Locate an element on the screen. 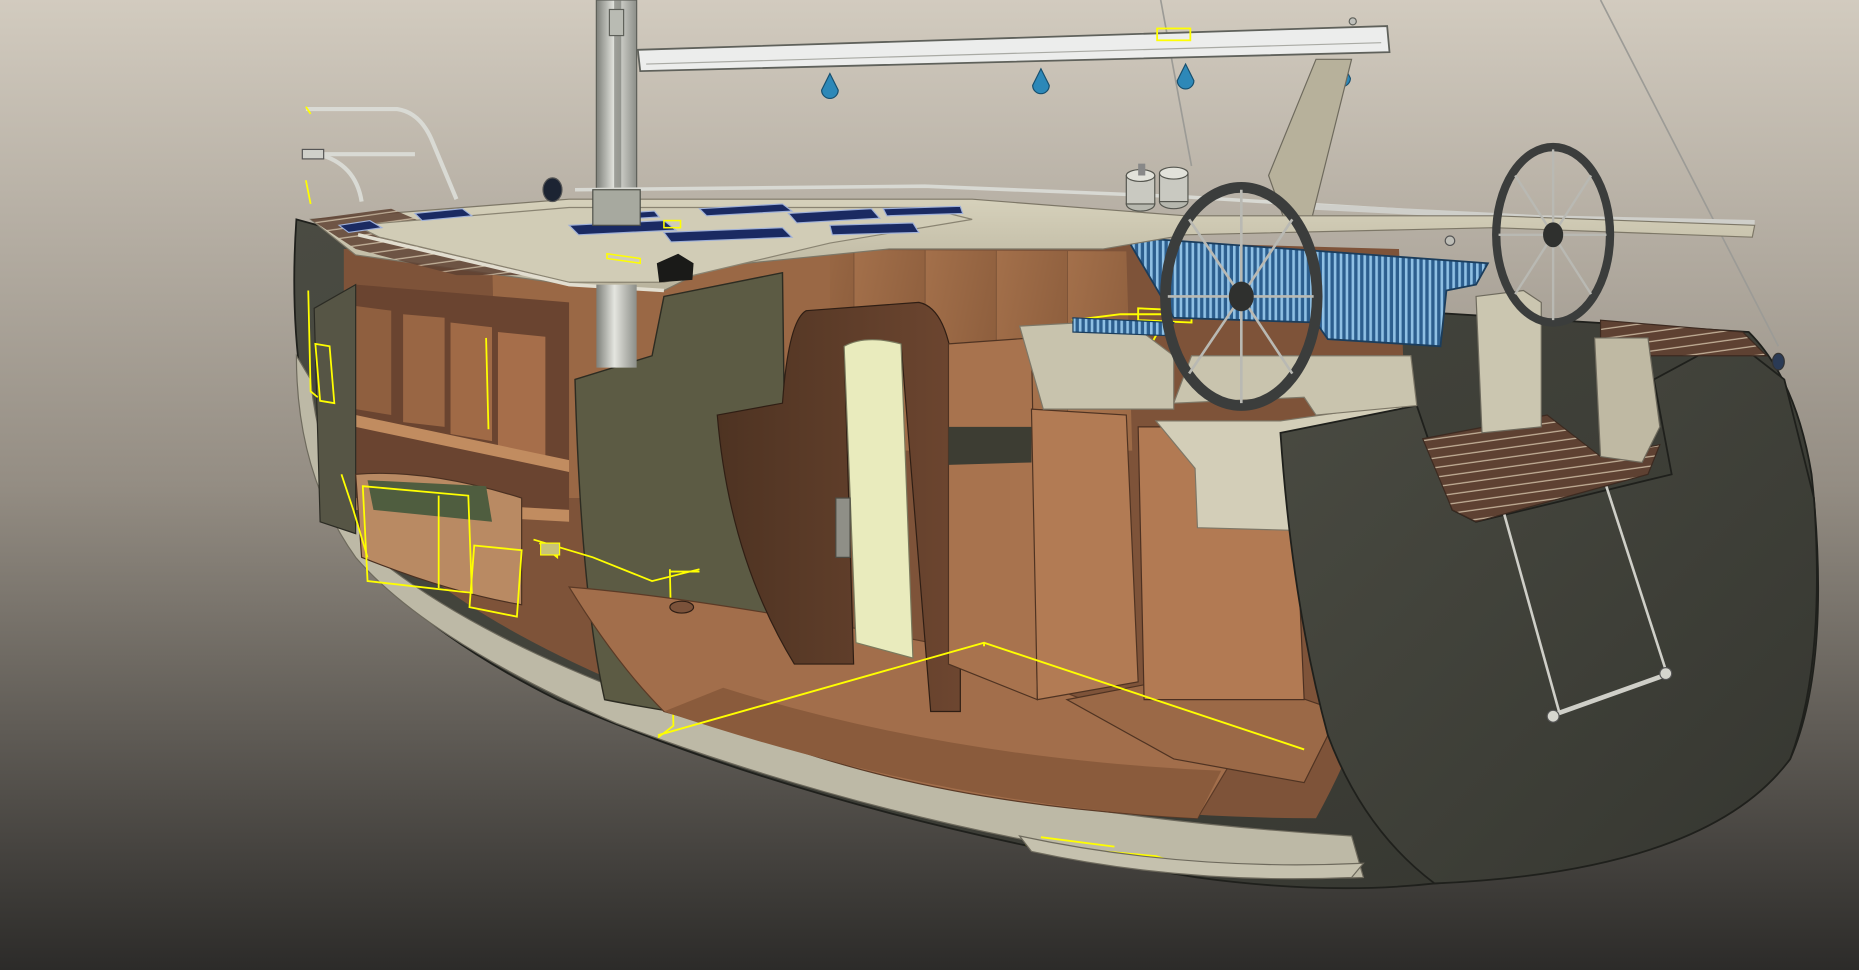  helm-pedestal-rear is located at coordinates (1627, 400).